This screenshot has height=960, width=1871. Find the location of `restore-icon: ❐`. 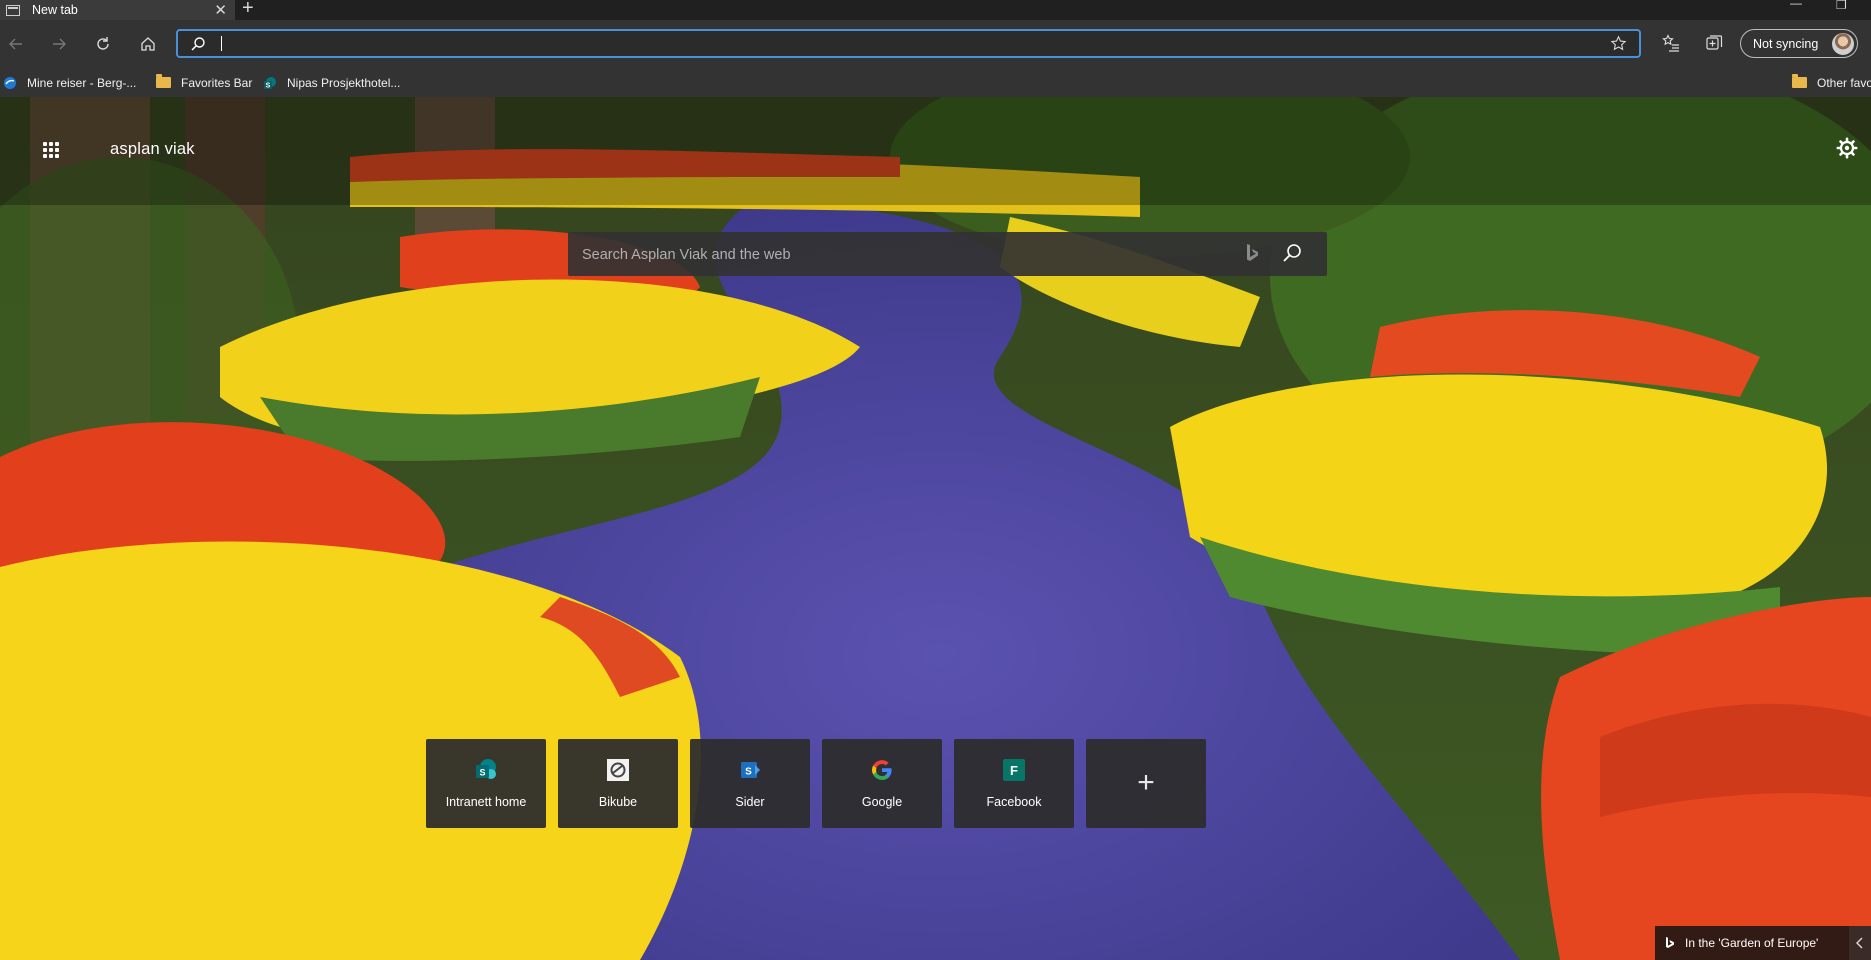

restore-icon: ❐ is located at coordinates (1841, 6).